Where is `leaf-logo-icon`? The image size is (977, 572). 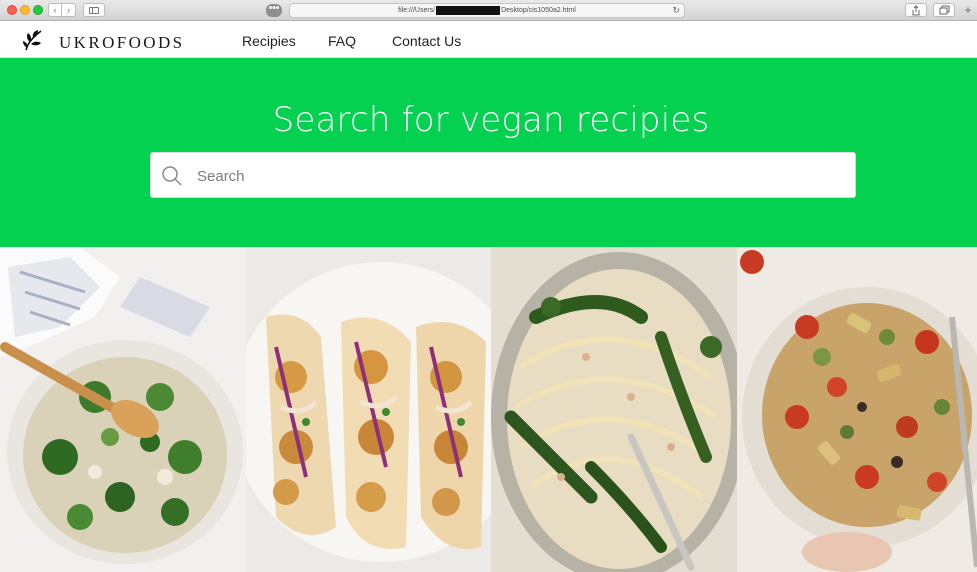
leaf-logo-icon is located at coordinates (33, 40).